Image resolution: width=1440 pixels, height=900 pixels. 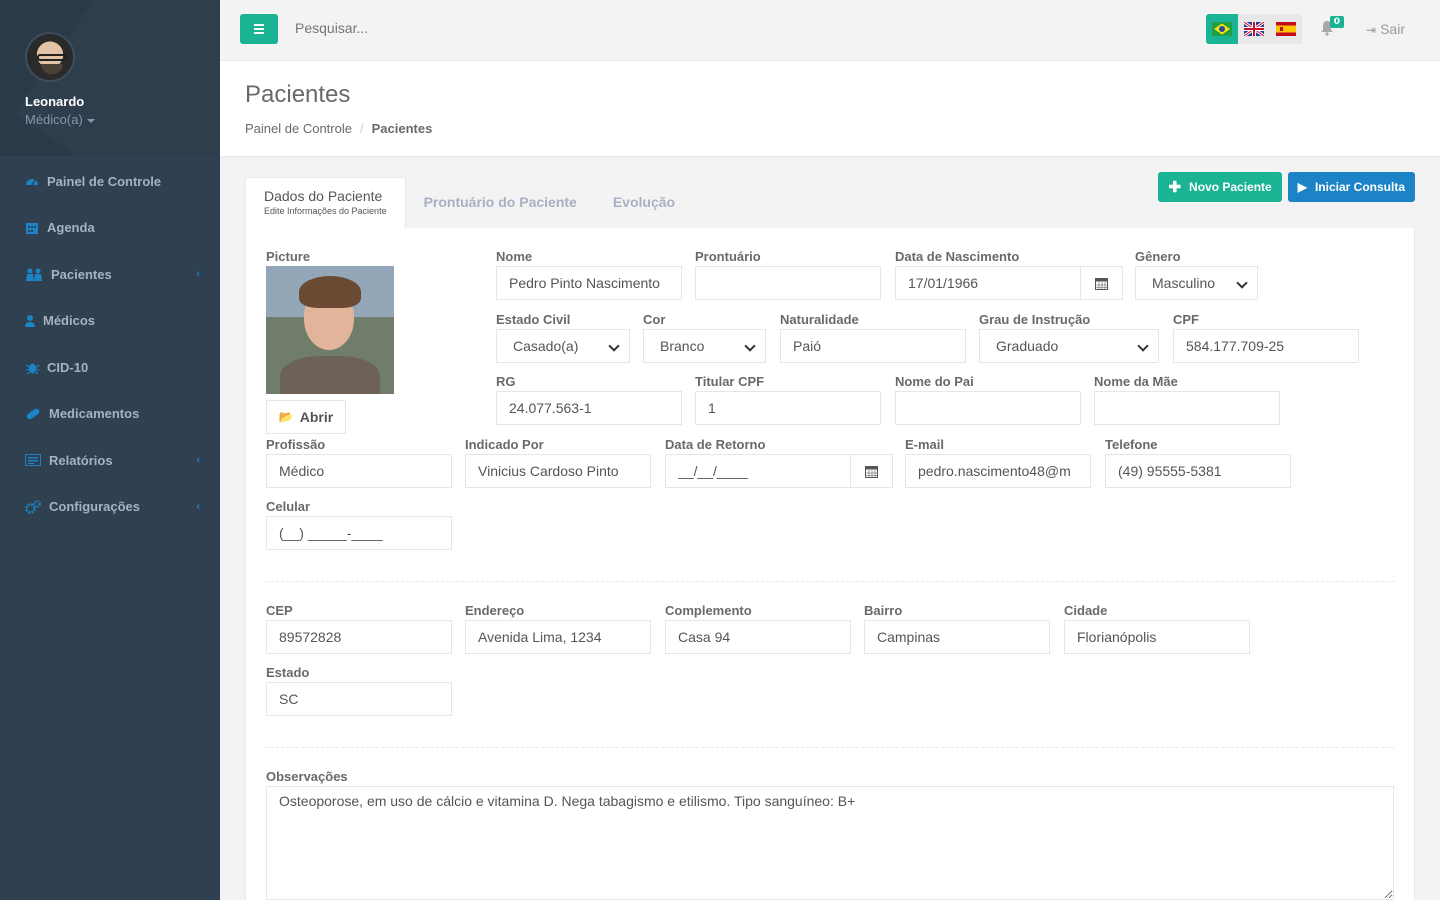 What do you see at coordinates (122, 119) in the screenshot?
I see `user-role-dropdown: Médico(a)` at bounding box center [122, 119].